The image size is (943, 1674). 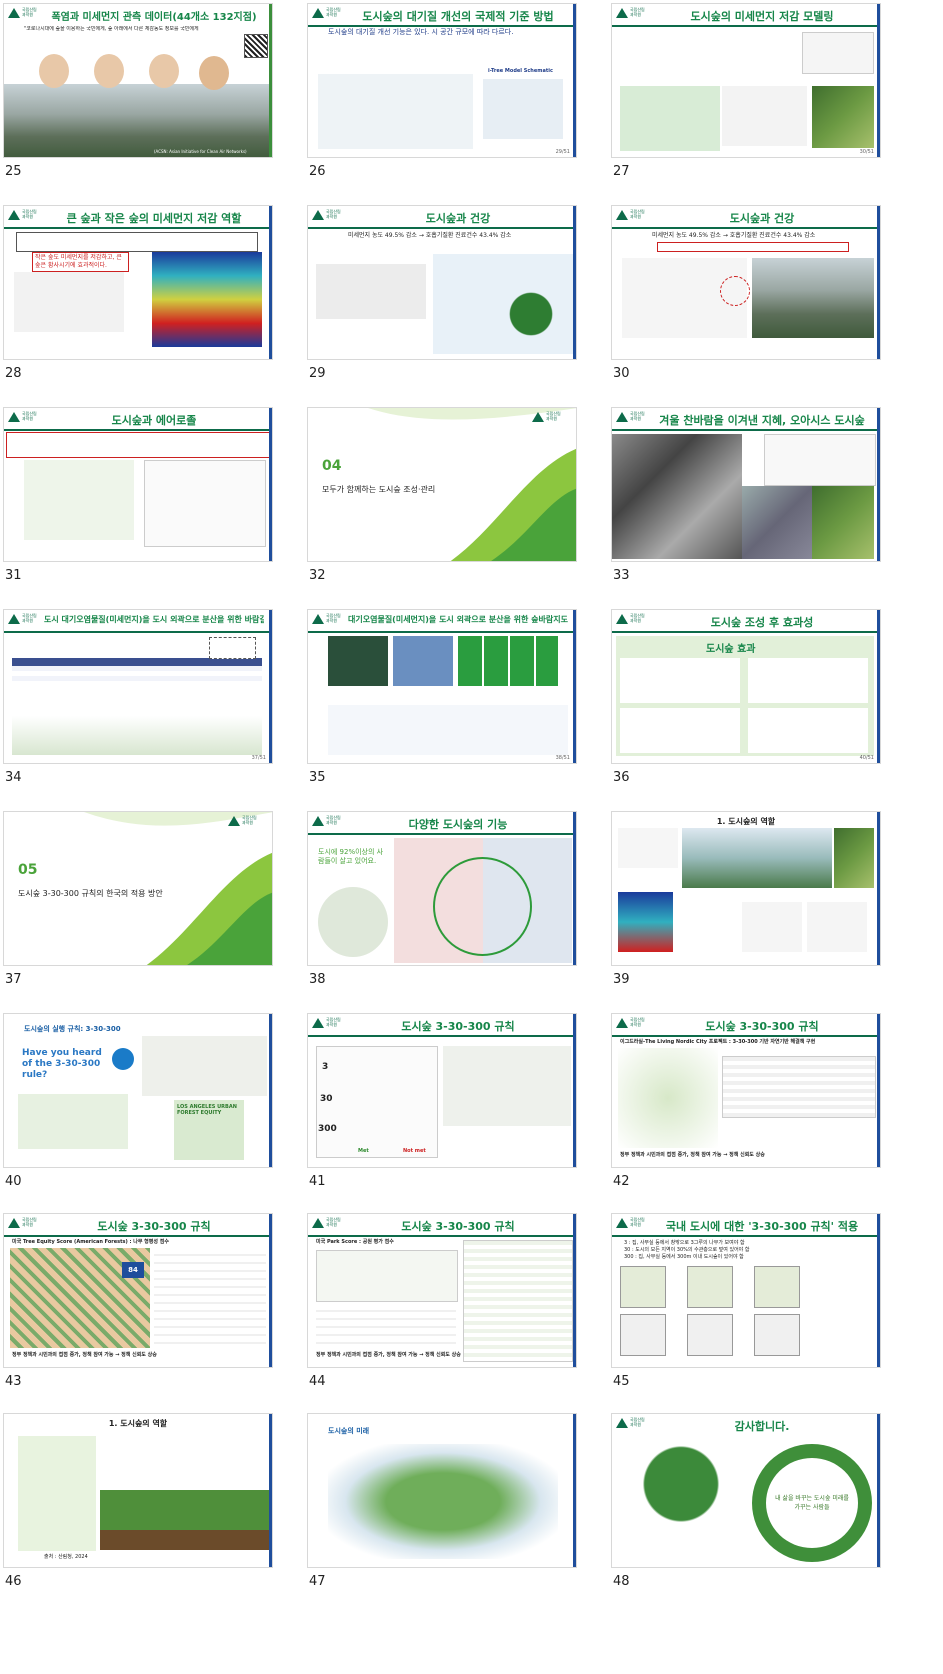 I want to click on slide-number: 34, so click(x=13, y=777).